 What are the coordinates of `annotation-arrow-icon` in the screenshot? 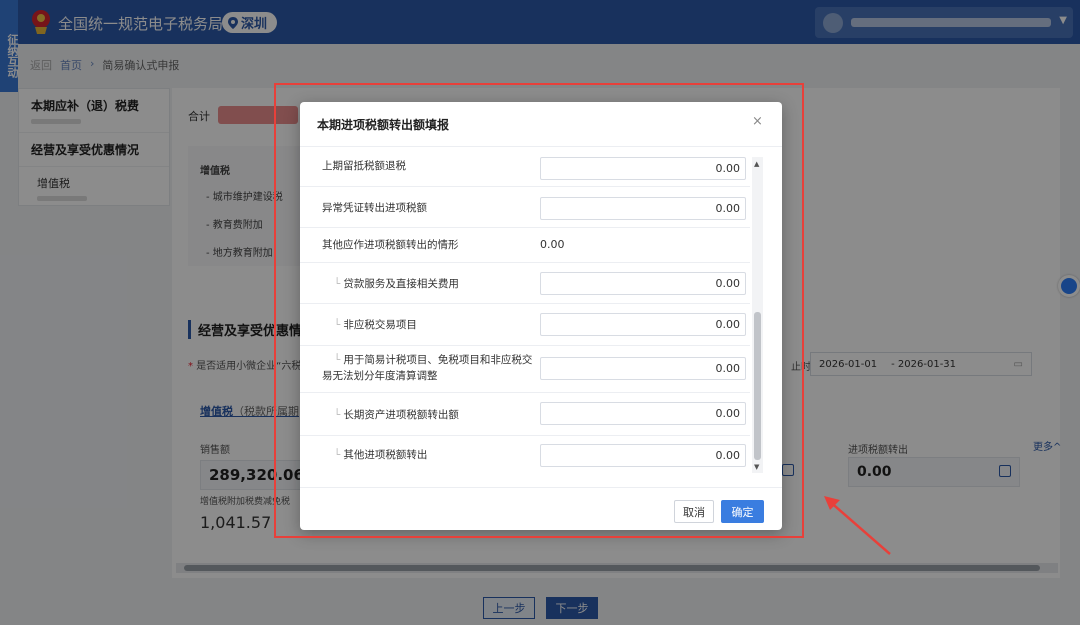 It's located at (857, 525).